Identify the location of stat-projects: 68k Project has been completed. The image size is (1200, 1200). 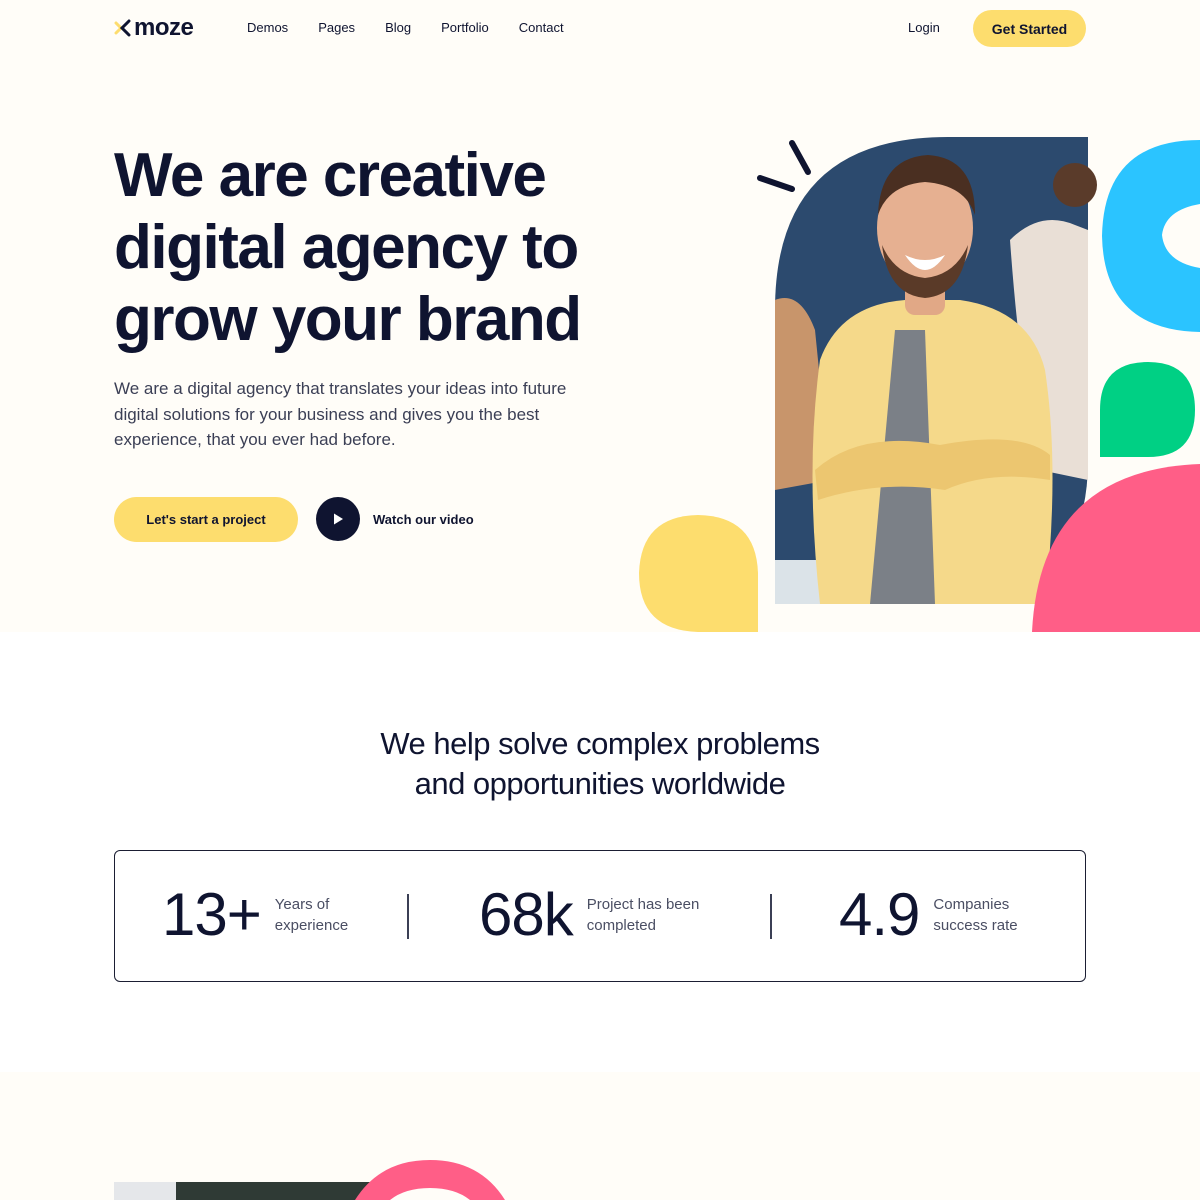
(595, 915).